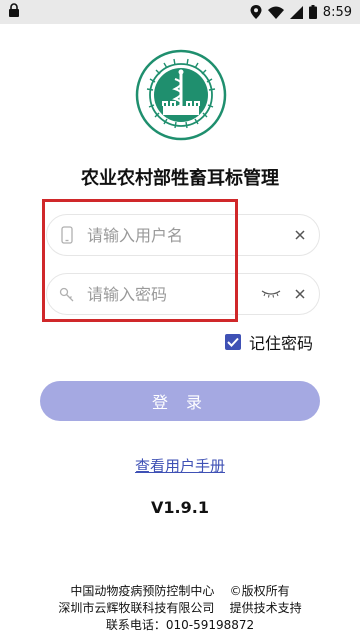 The width and height of the screenshot is (360, 640). What do you see at coordinates (173, 294) in the screenshot?
I see `password-input` at bounding box center [173, 294].